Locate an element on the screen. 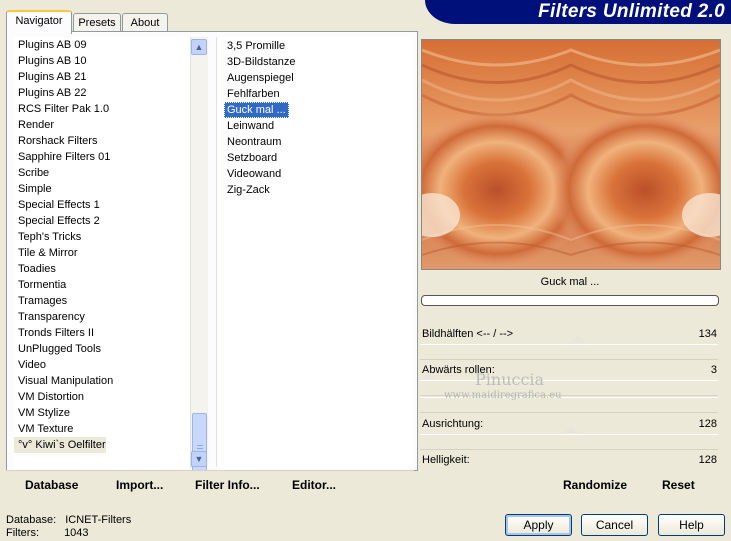 The height and width of the screenshot is (541, 731). param-value: 134 is located at coordinates (707, 334).